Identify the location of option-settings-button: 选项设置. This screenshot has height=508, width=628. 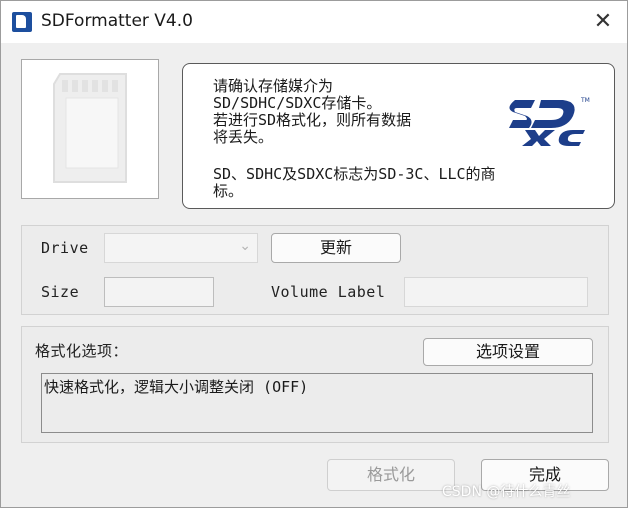
(508, 352).